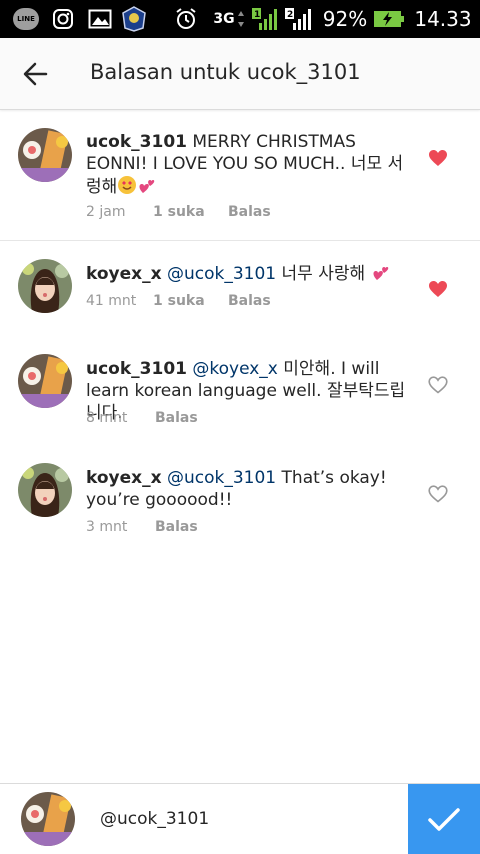 The height and width of the screenshot is (854, 480). What do you see at coordinates (107, 418) in the screenshot?
I see `comment-time: 8 mnt` at bounding box center [107, 418].